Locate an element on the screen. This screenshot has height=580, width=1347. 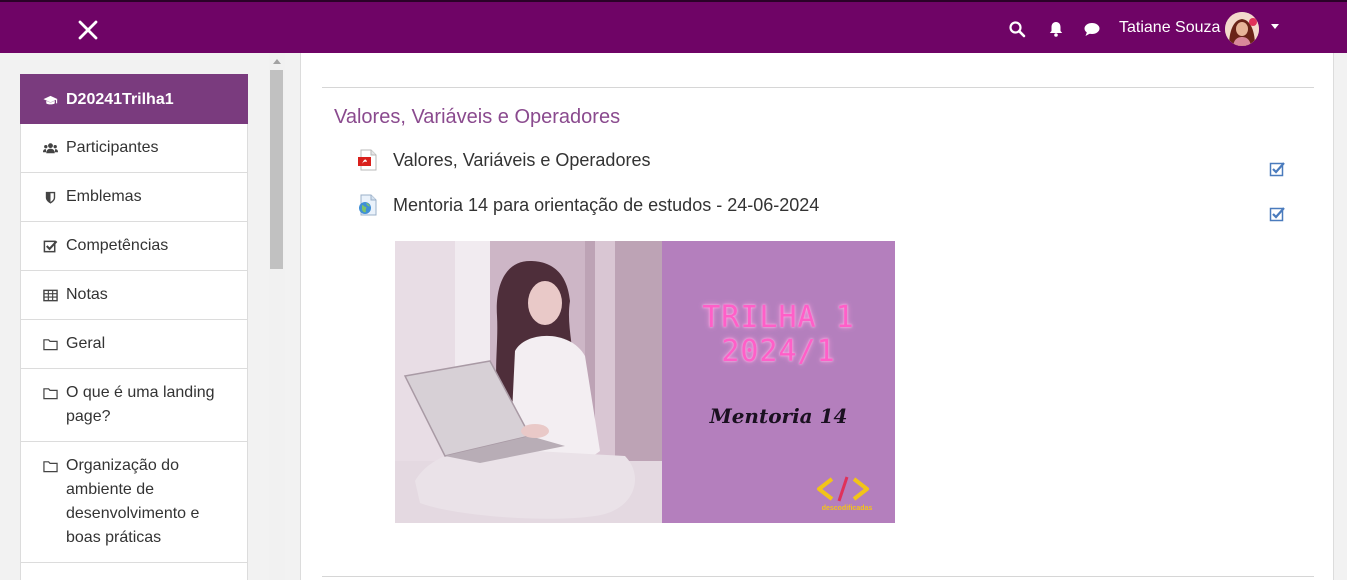
sidebar-item-label: O que é uma landing page? is located at coordinates (140, 404).